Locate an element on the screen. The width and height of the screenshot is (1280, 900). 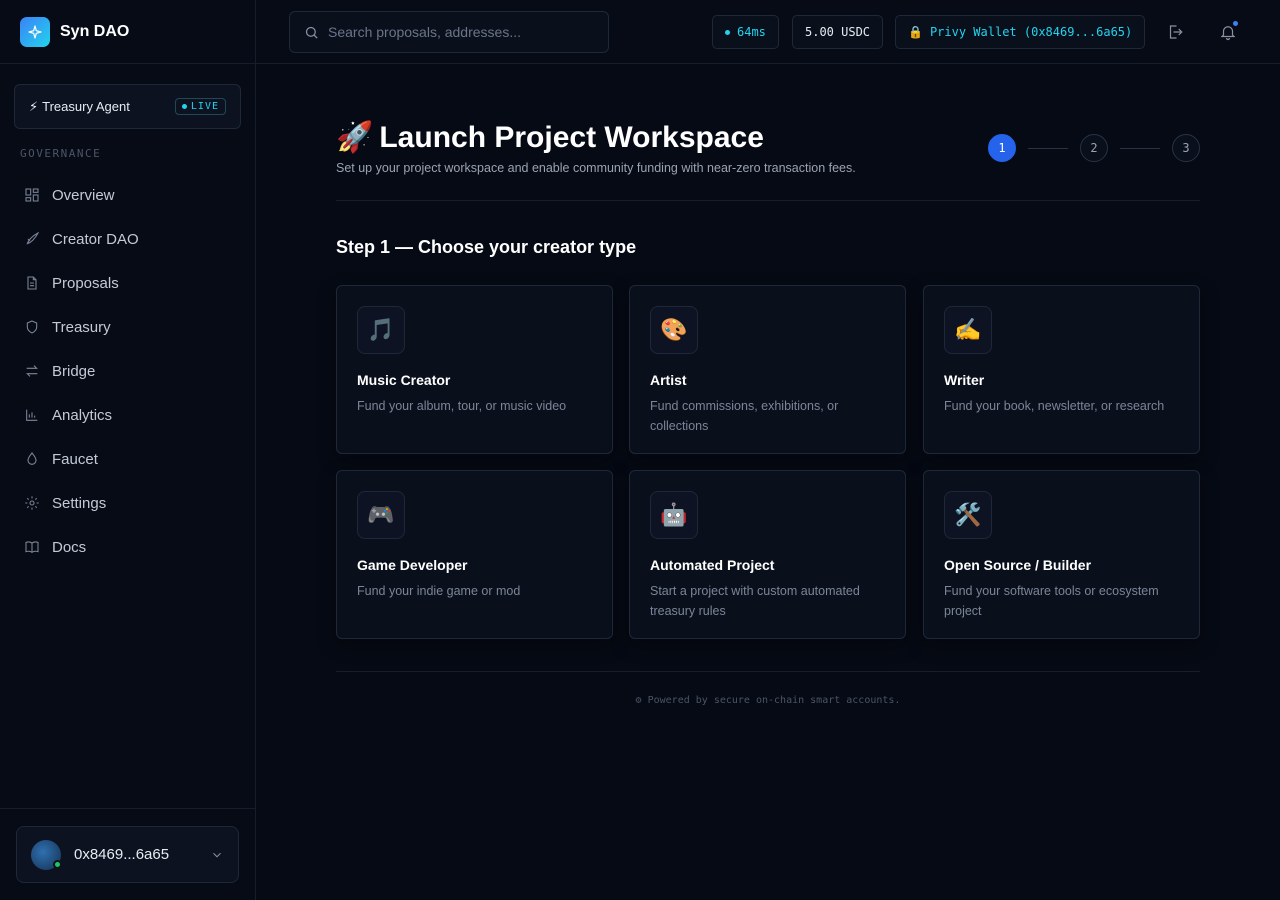
bar-chart-icon is located at coordinates (32, 415).